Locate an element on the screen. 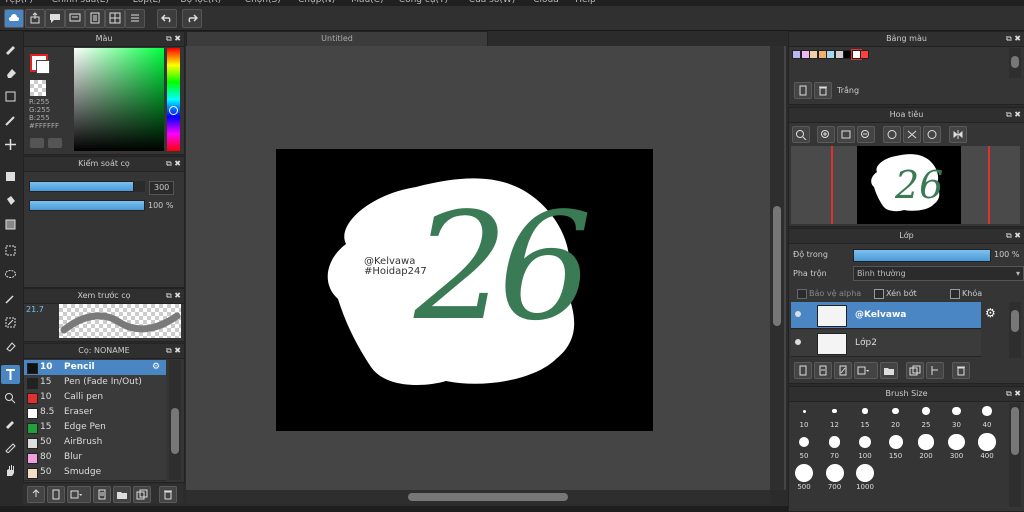 The width and height of the screenshot is (1024, 512). select-wand-icon is located at coordinates (10, 298).